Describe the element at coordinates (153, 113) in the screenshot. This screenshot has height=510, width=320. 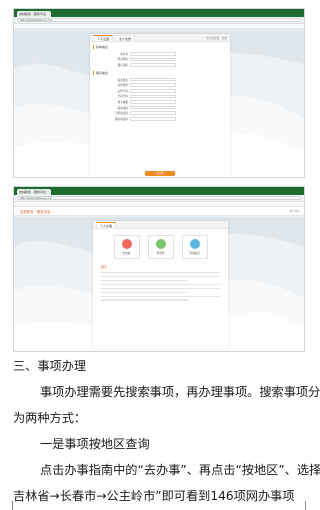
I see `sms-code-field` at that location.